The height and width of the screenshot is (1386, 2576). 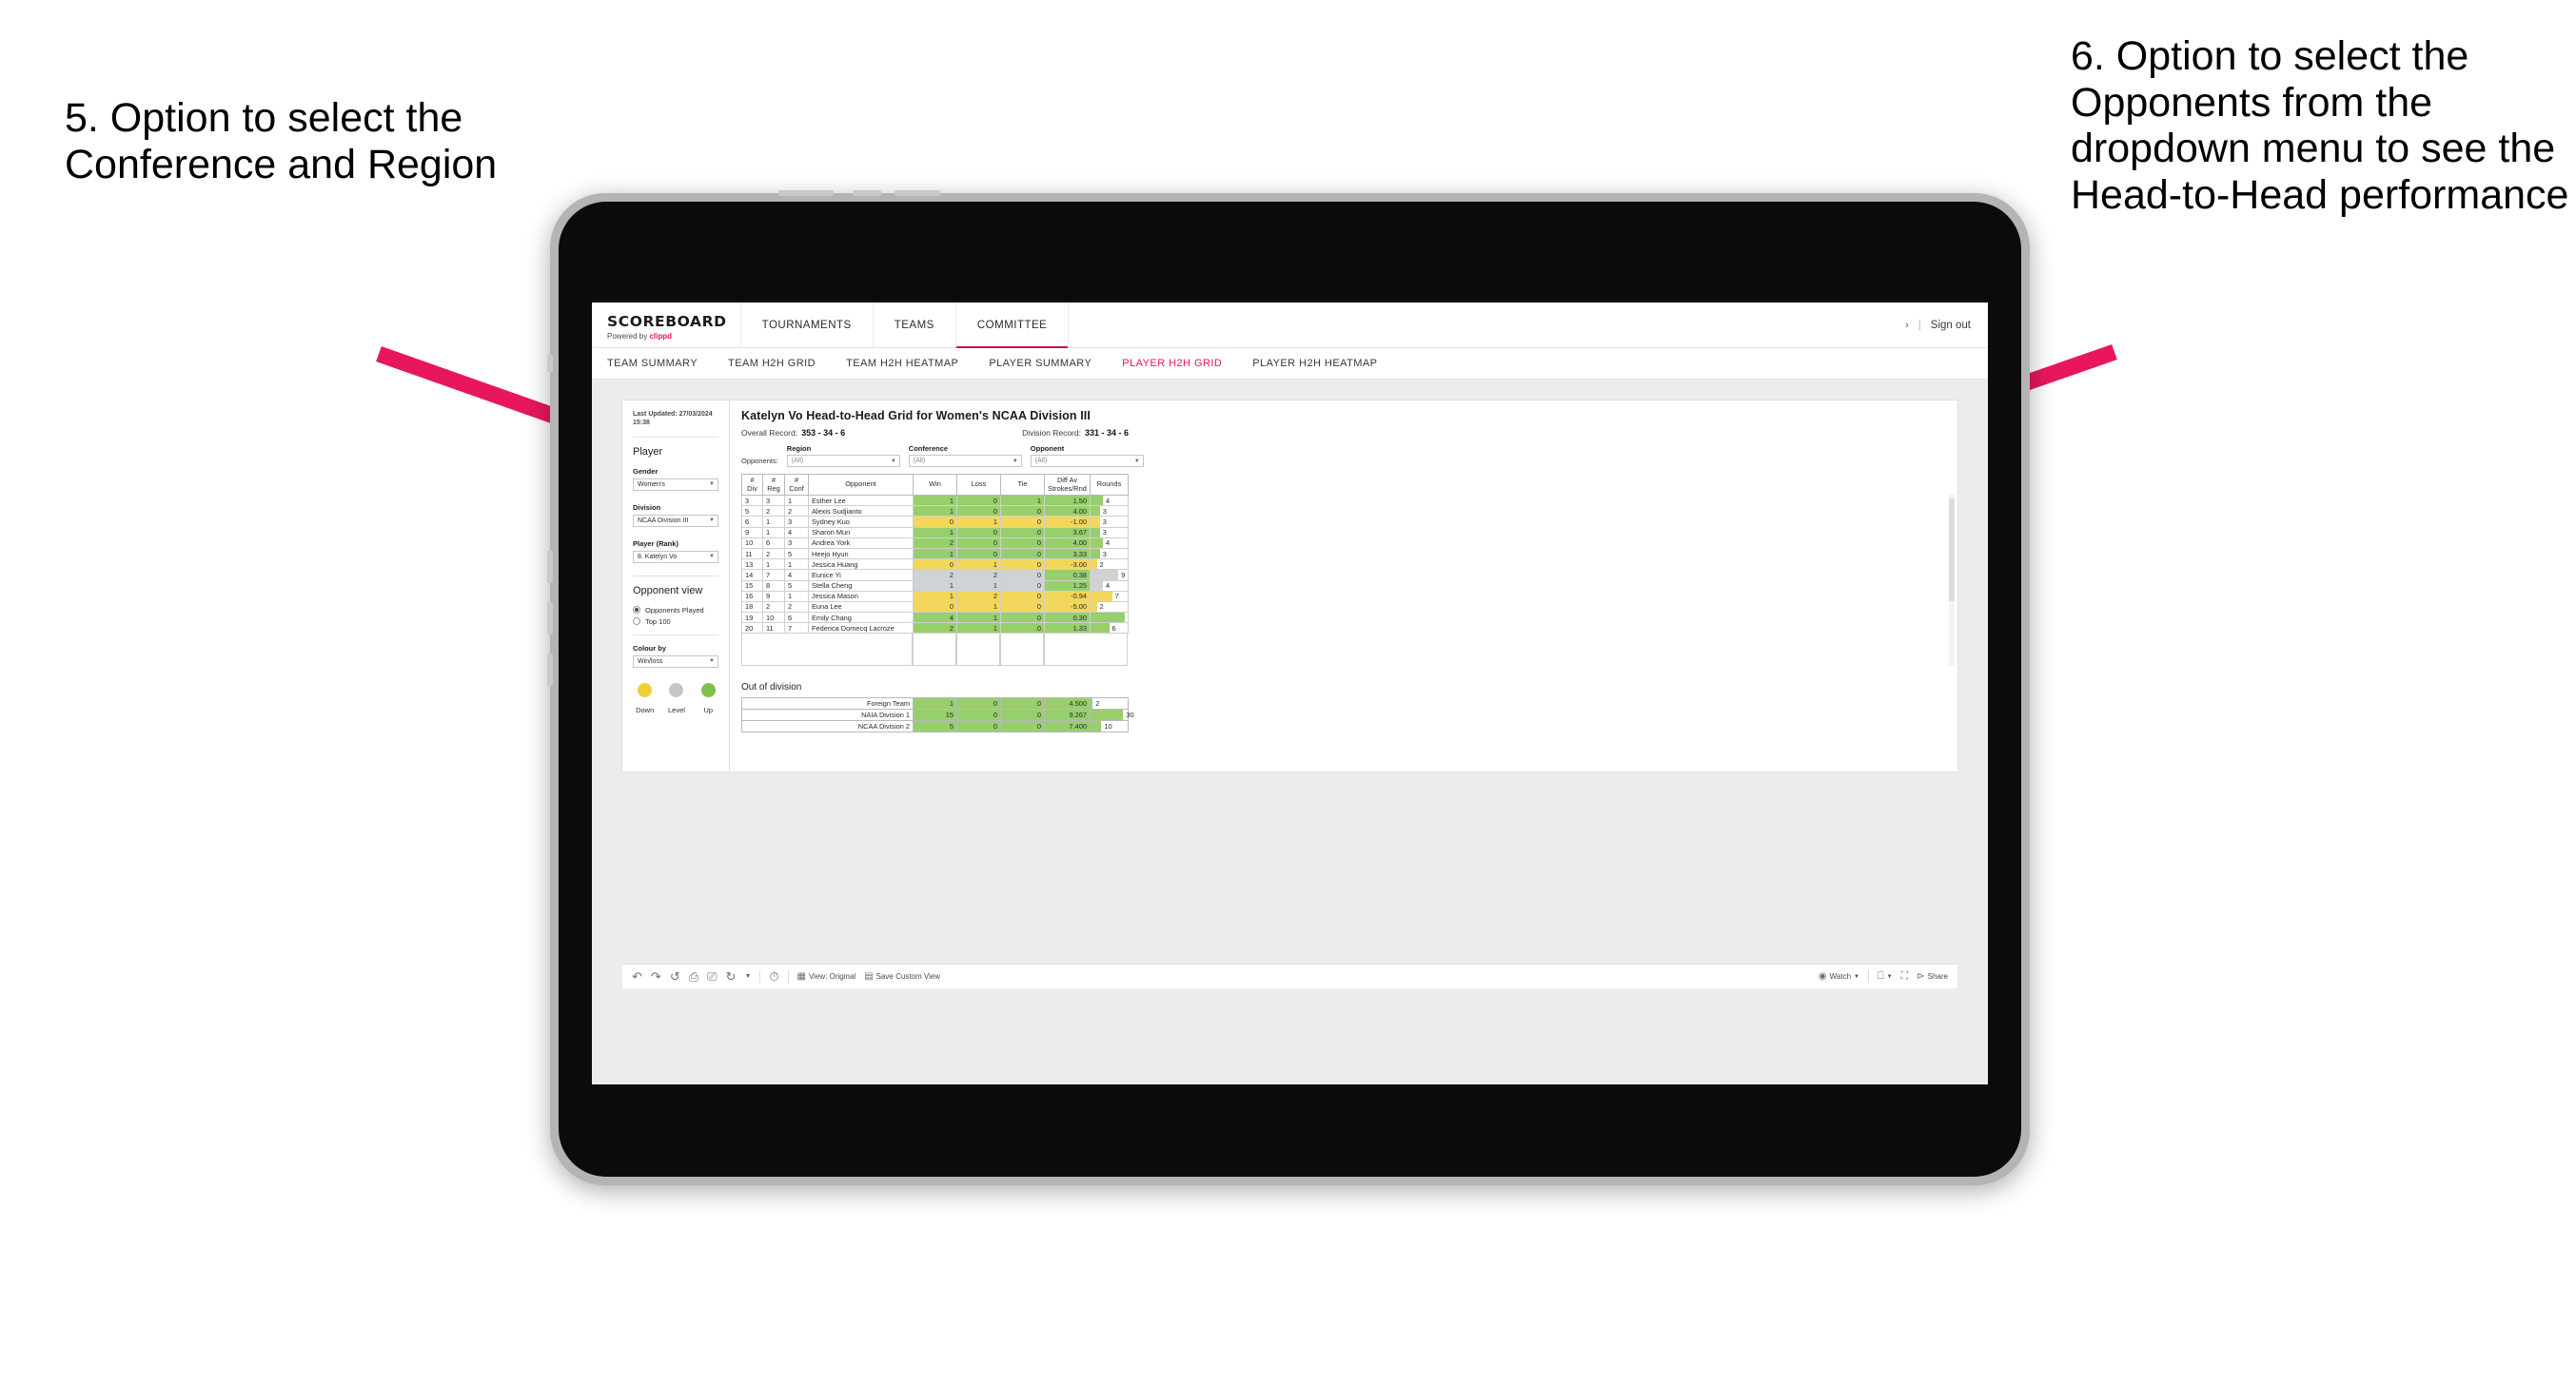 I want to click on grid-col-header--reg: # Reg, so click(x=773, y=485).